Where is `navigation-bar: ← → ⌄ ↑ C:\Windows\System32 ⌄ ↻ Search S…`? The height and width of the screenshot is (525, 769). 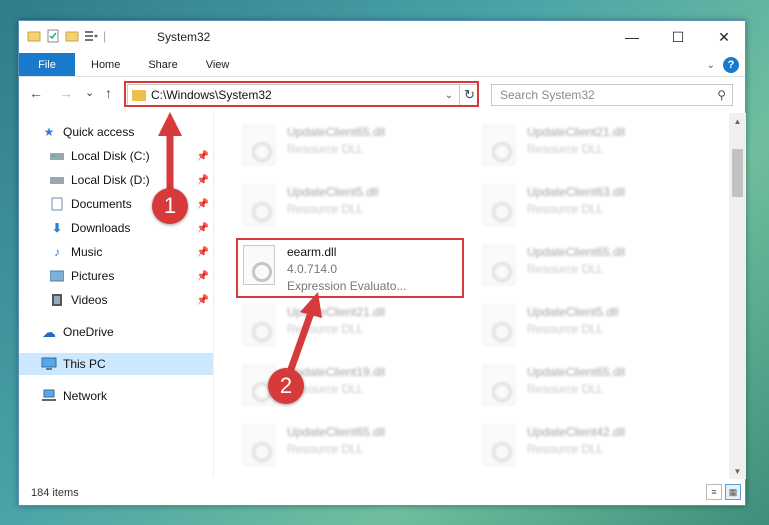
navigation-bar: ← → ⌄ ↑ C:\Windows\System32 ⌄ ↻ Search S… is located at coordinates (382, 95).